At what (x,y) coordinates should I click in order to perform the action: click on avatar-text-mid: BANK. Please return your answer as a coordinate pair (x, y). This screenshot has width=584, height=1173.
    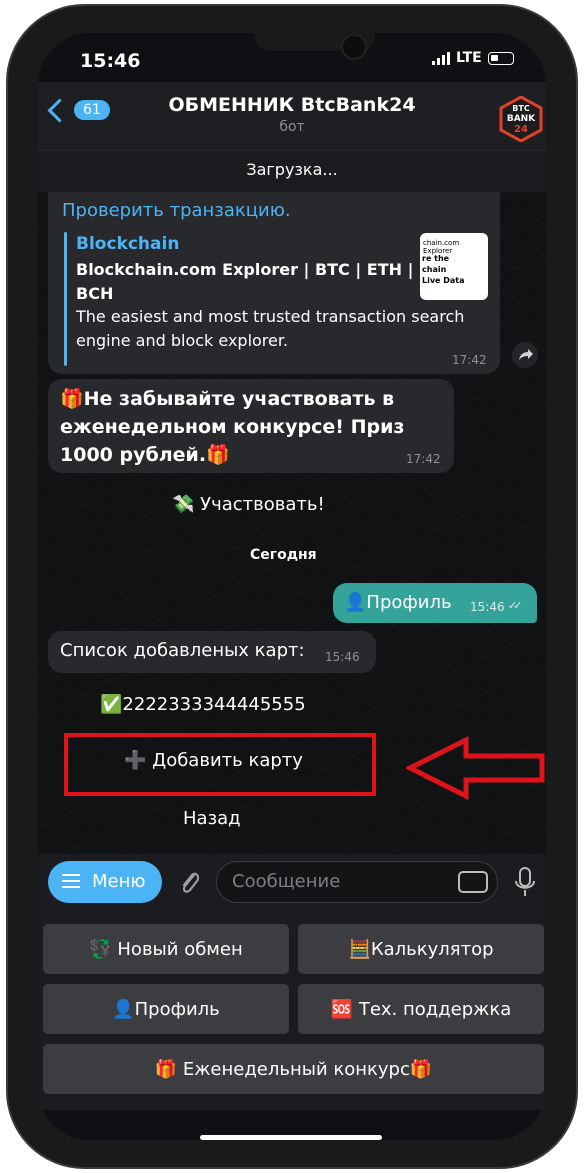
    Looking at the image, I should click on (521, 119).